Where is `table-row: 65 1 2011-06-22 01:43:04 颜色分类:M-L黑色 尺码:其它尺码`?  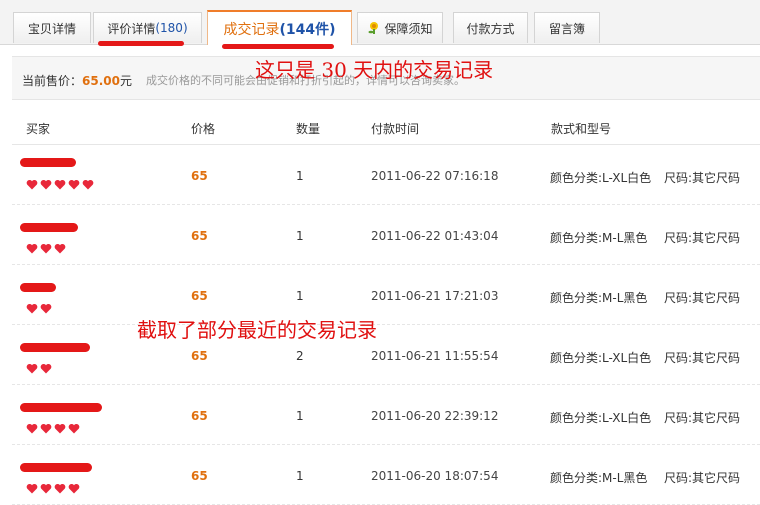 table-row: 65 1 2011-06-22 01:43:04 颜色分类:M-L黑色 尺码:其它尺码 is located at coordinates (386, 235).